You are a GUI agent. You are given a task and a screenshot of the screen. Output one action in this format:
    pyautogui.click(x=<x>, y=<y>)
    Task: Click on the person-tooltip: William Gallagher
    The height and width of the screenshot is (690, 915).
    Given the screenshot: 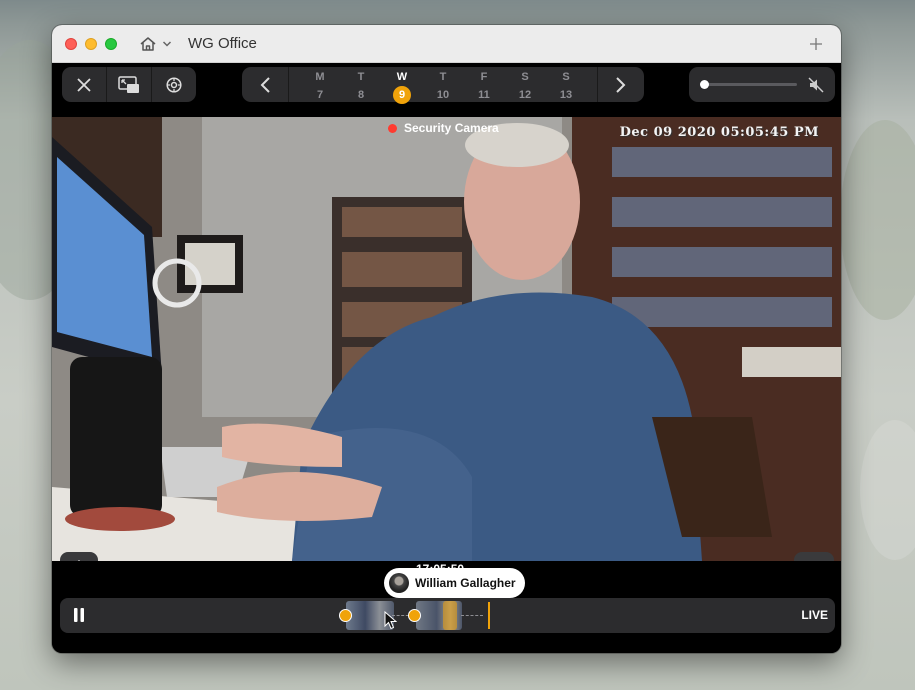 What is the action you would take?
    pyautogui.click(x=454, y=586)
    